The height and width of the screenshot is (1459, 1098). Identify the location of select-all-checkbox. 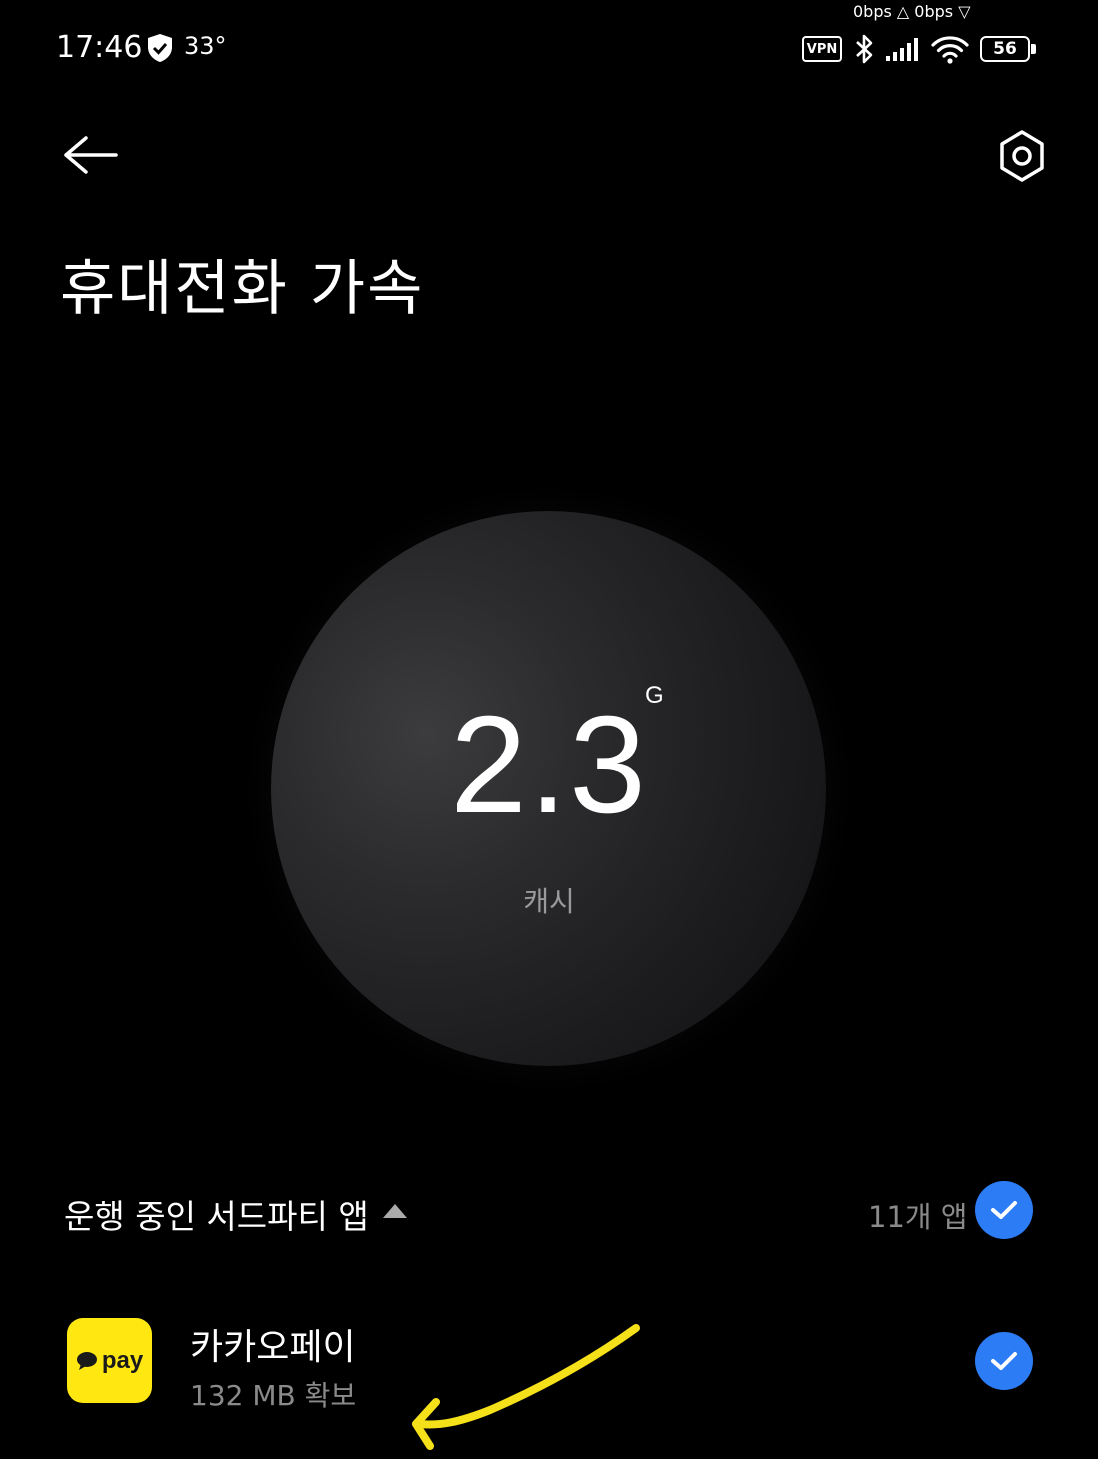
(1004, 1210).